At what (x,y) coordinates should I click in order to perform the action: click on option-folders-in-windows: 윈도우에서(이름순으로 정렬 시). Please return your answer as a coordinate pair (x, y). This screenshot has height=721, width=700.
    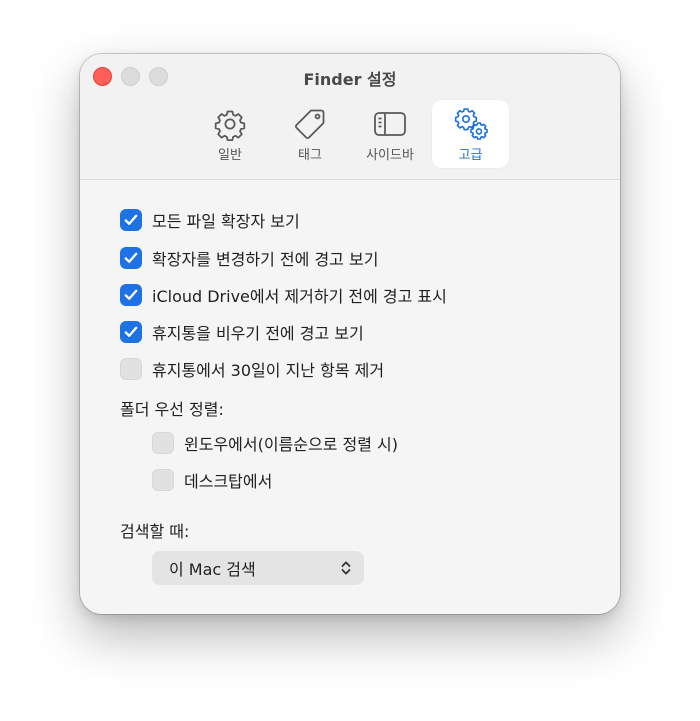
    Looking at the image, I should click on (275, 443).